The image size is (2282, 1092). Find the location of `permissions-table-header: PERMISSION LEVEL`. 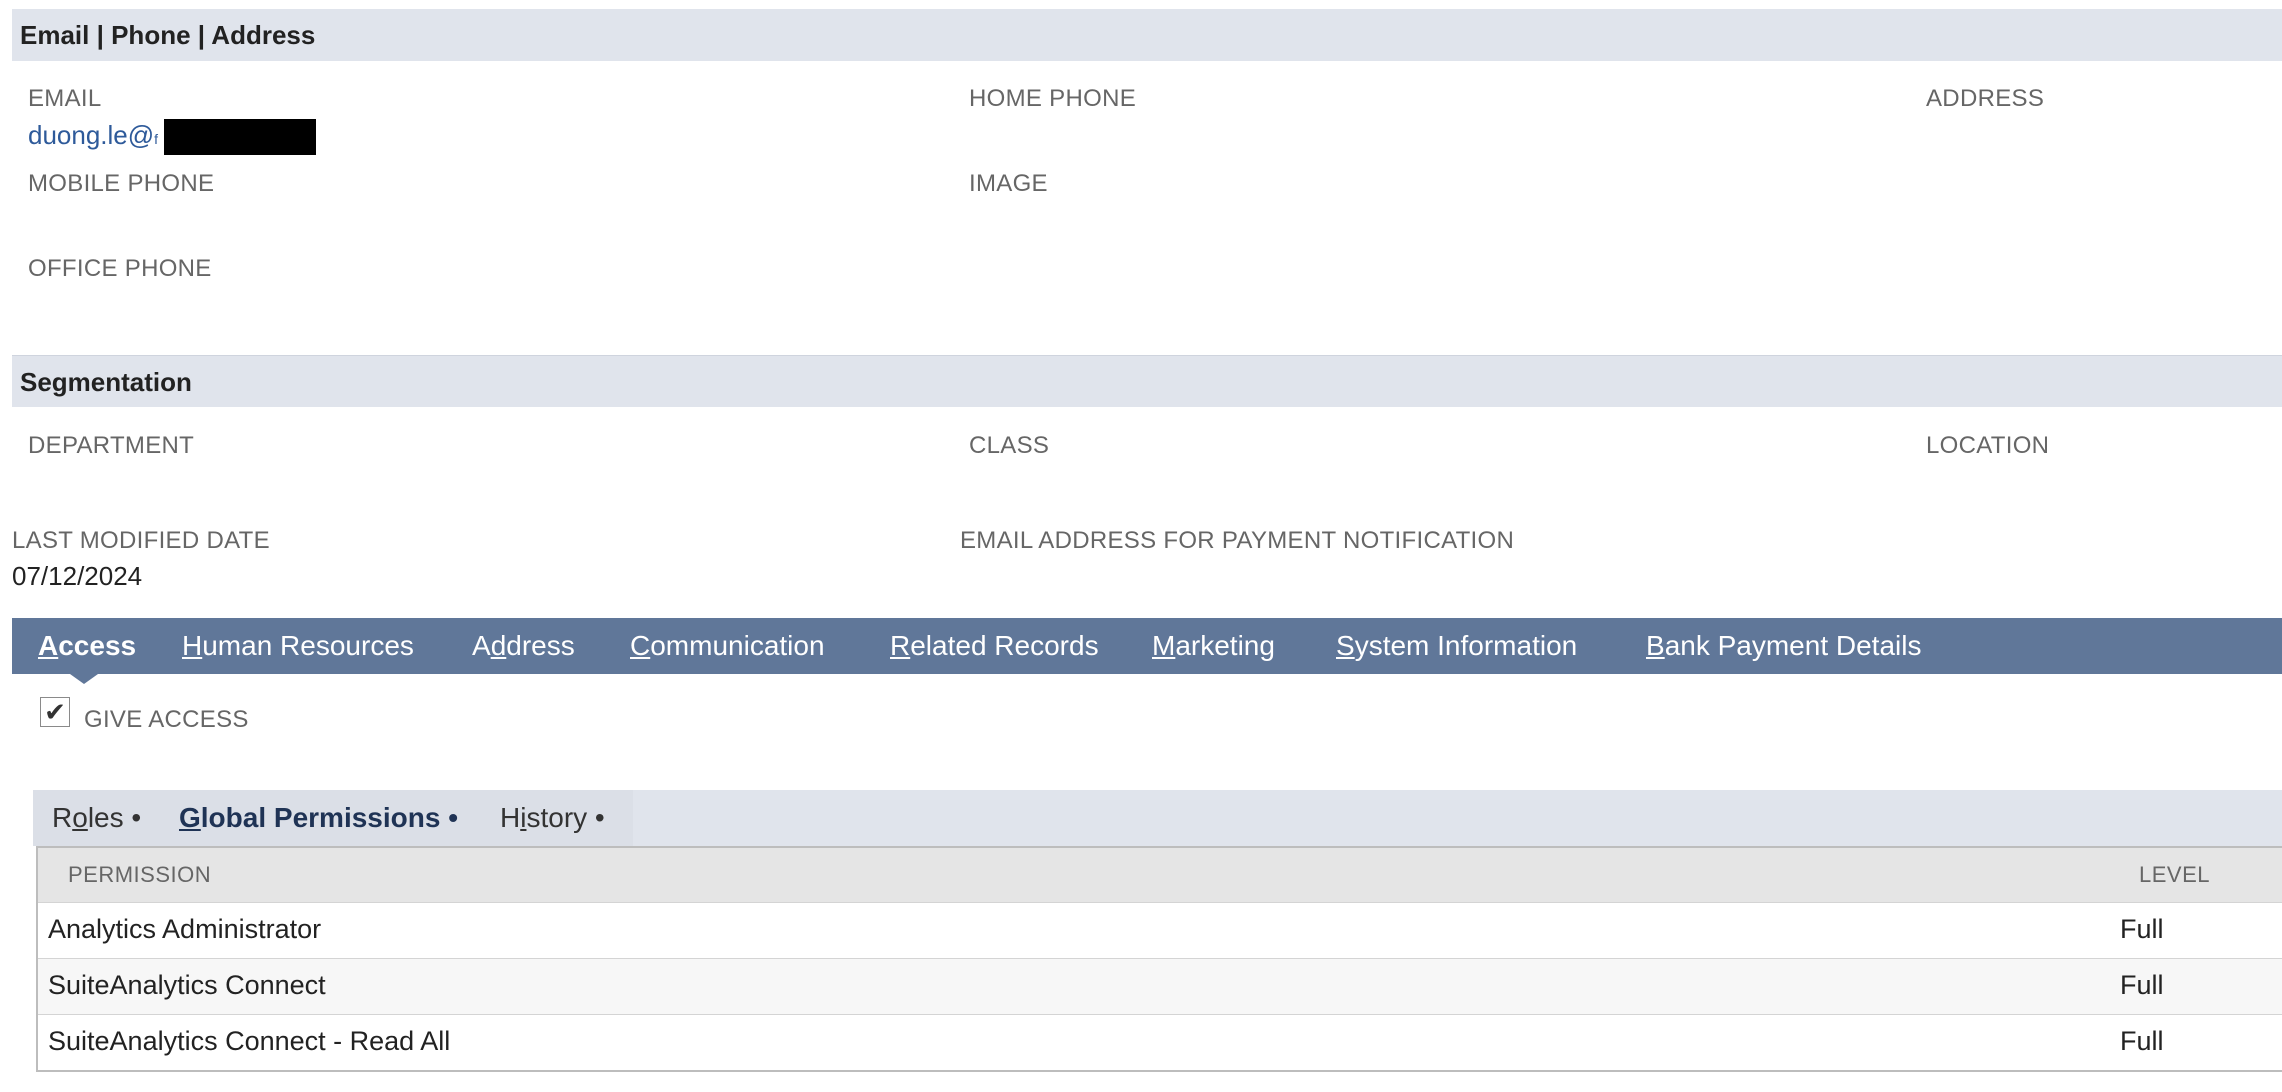

permissions-table-header: PERMISSION LEVEL is located at coordinates (1160, 875).